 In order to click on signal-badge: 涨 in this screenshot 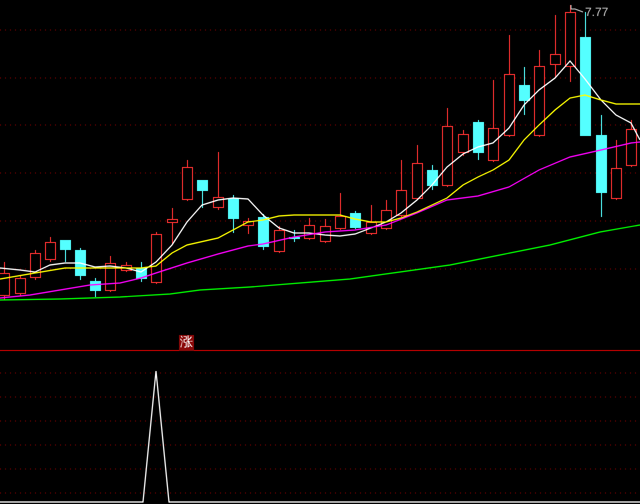, I will do `click(186, 343)`.